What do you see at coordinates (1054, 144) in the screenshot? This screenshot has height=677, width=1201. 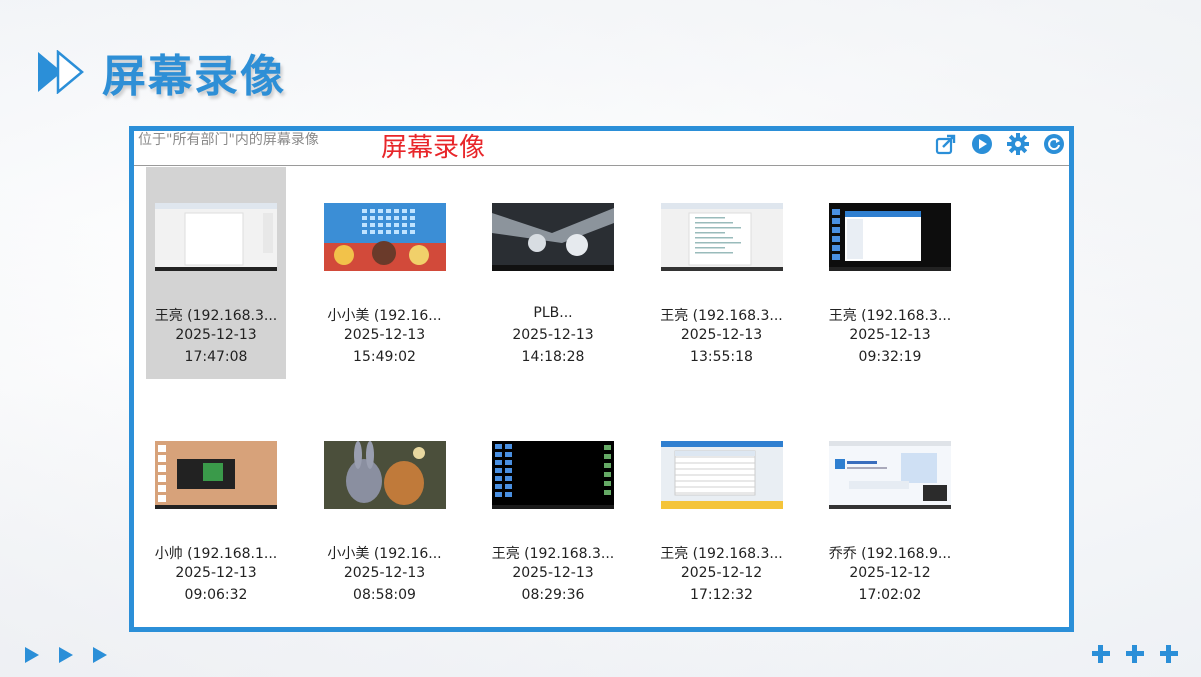 I see `refresh-icon` at bounding box center [1054, 144].